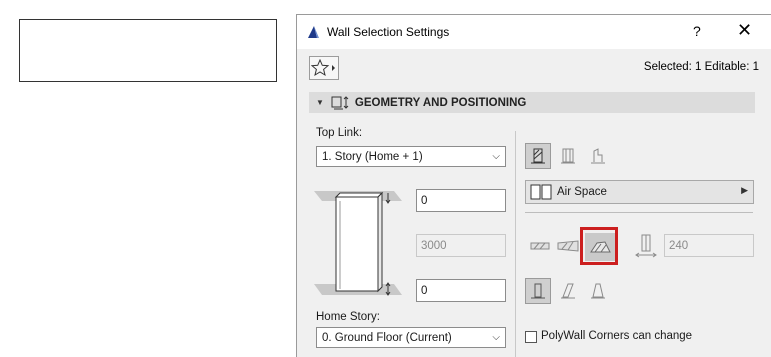 This screenshot has width=771, height=357. Describe the element at coordinates (697, 31) in the screenshot. I see `help-button: ?` at that location.